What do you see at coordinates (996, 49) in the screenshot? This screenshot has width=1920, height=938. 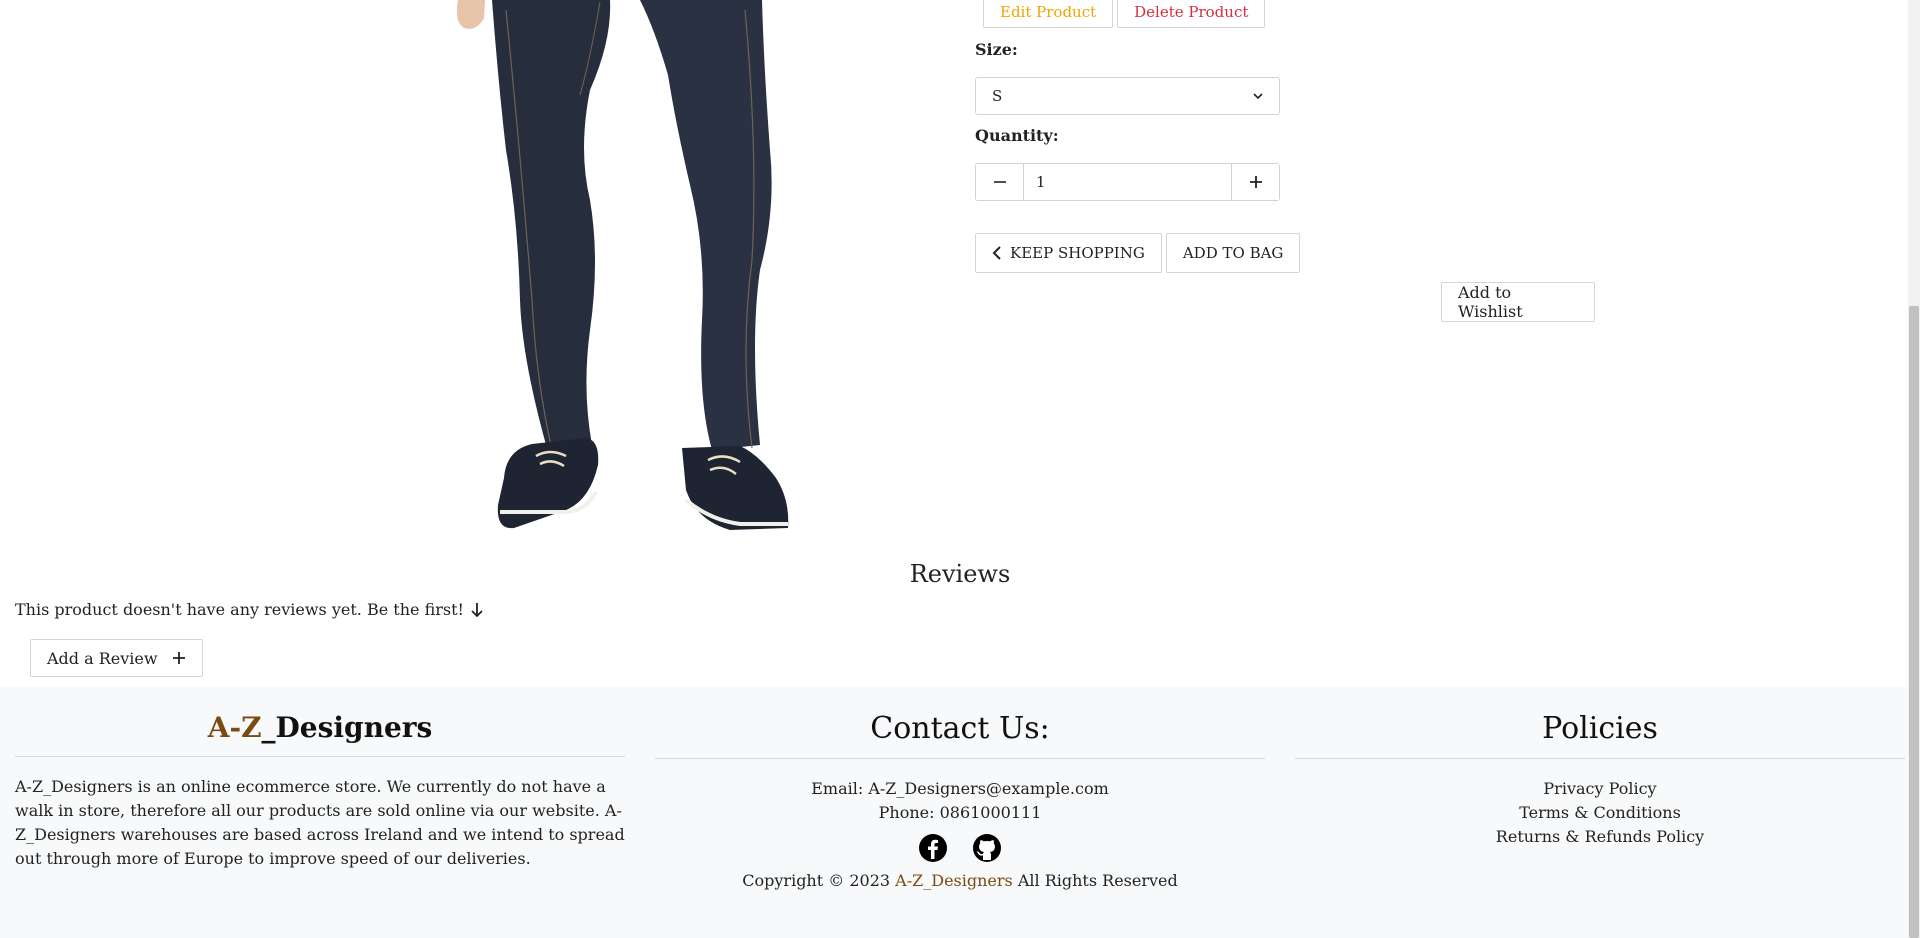 I see `size-label: Size:` at bounding box center [996, 49].